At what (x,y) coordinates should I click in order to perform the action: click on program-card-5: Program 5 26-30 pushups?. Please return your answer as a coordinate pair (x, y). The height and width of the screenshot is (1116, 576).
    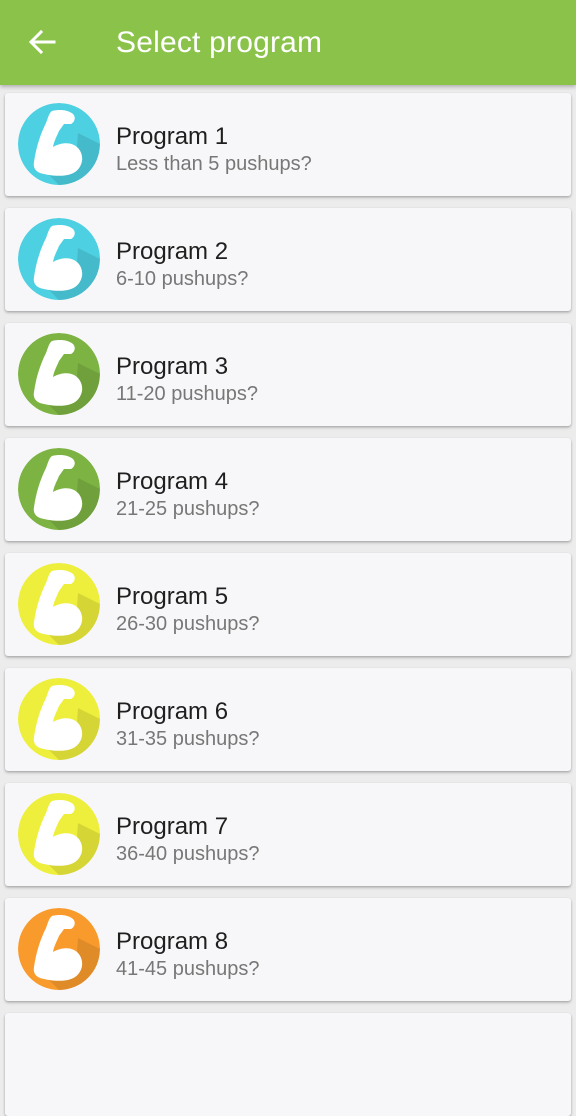
    Looking at the image, I should click on (288, 604).